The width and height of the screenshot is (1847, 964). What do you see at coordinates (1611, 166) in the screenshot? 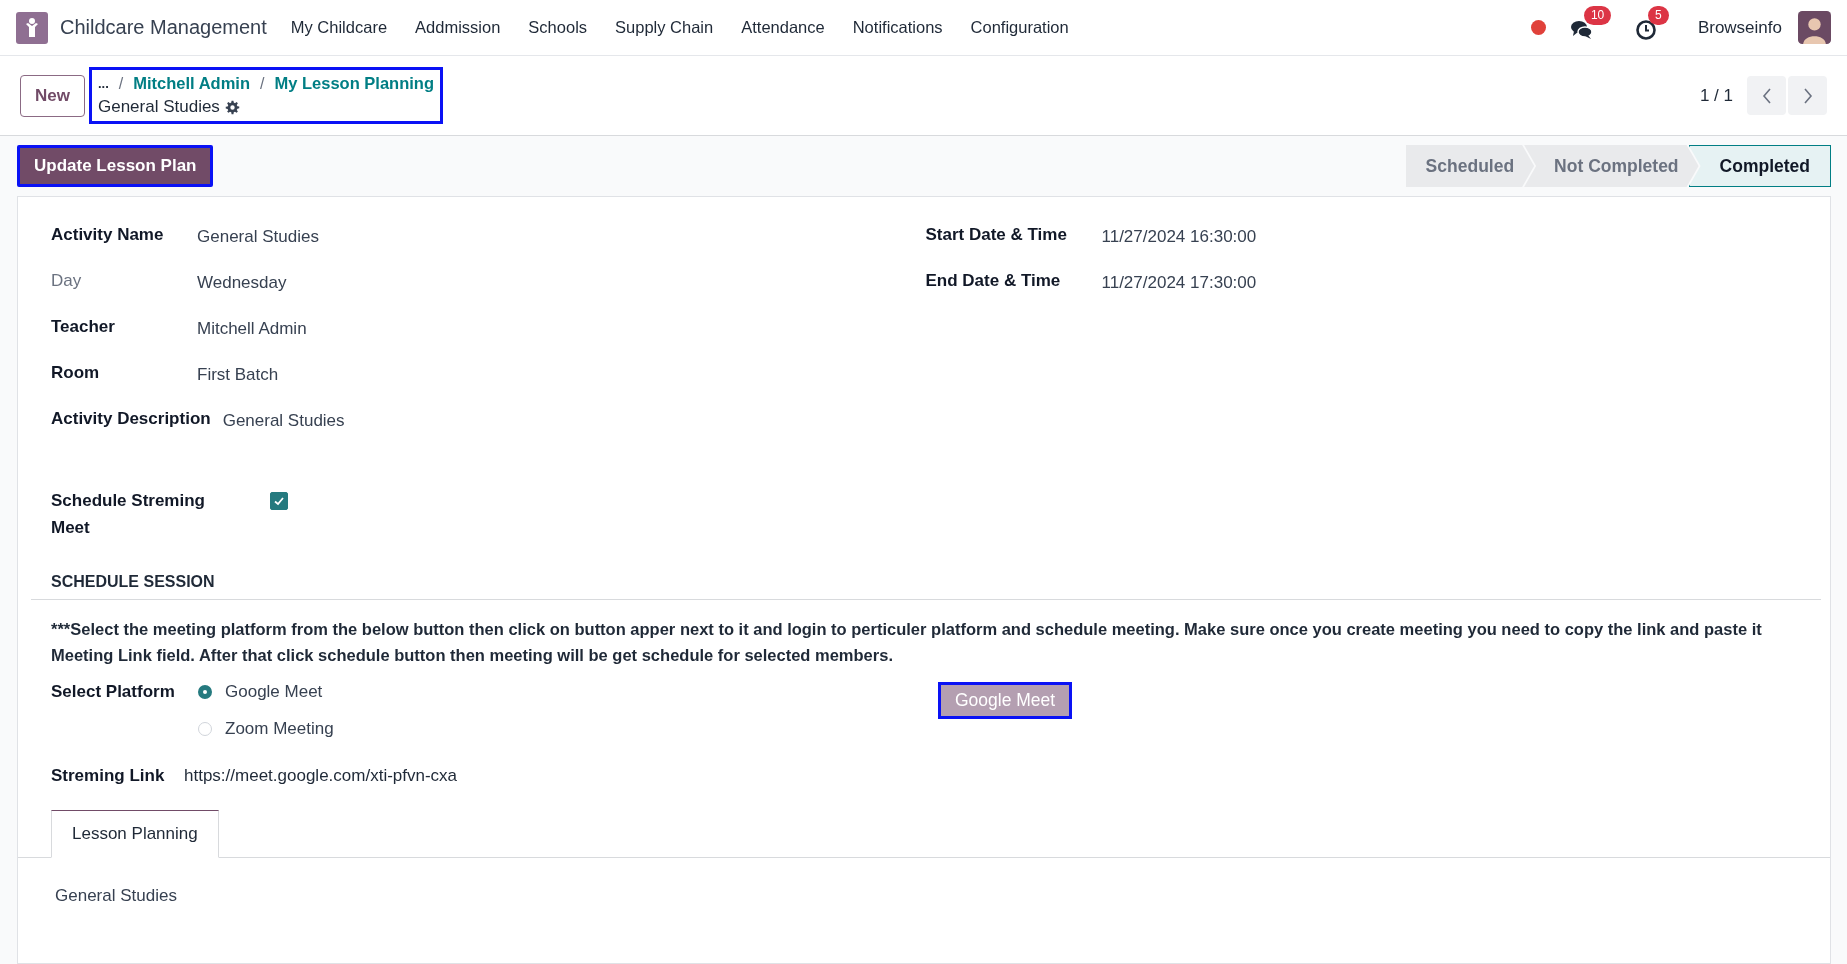
I see `status-stage-tab: Not Completed` at bounding box center [1611, 166].